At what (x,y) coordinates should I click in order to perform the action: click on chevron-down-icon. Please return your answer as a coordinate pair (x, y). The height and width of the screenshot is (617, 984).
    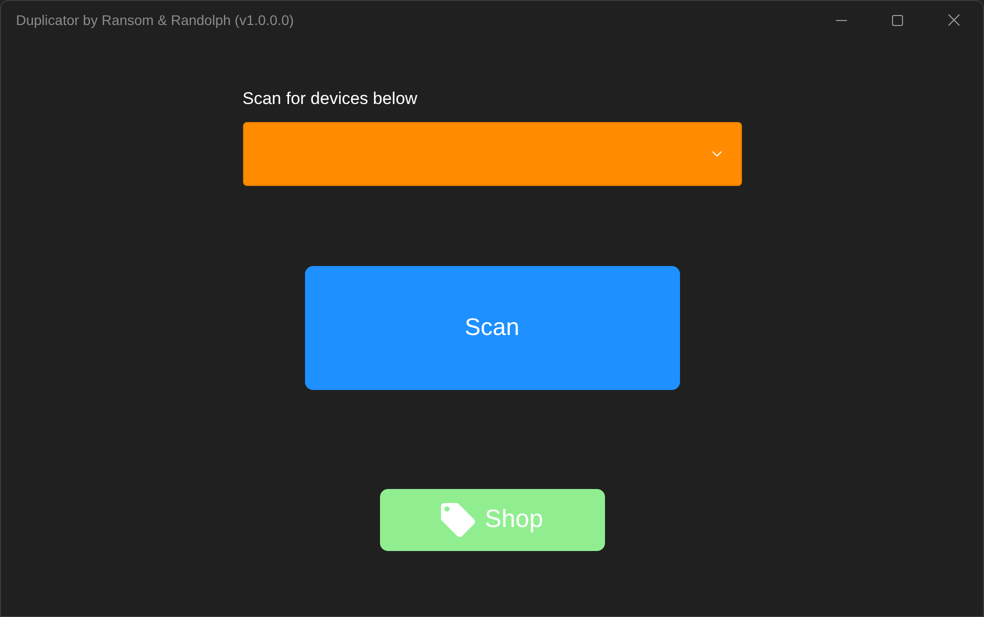
    Looking at the image, I should click on (717, 154).